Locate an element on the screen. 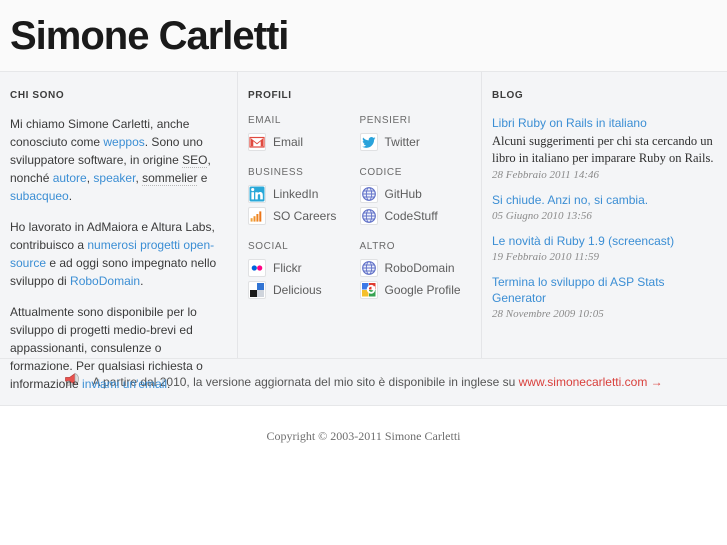 The height and width of the screenshot is (545, 727). link-weppos: weppos is located at coordinates (123, 142).